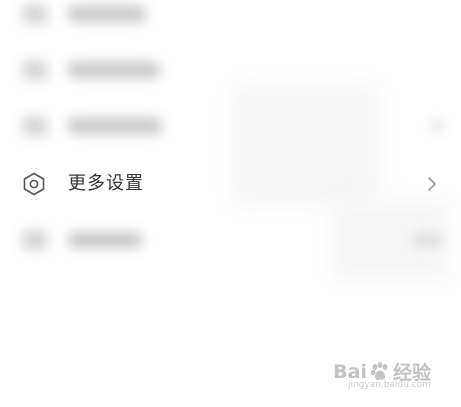  What do you see at coordinates (34, 184) in the screenshot?
I see `hexagon-settings-icon` at bounding box center [34, 184].